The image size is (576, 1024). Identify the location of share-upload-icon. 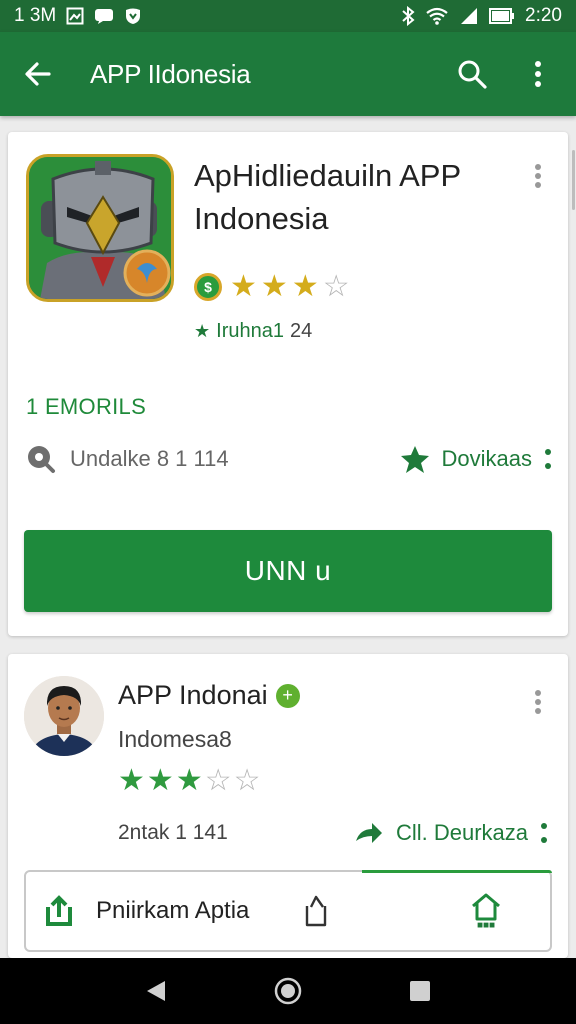
(59, 911).